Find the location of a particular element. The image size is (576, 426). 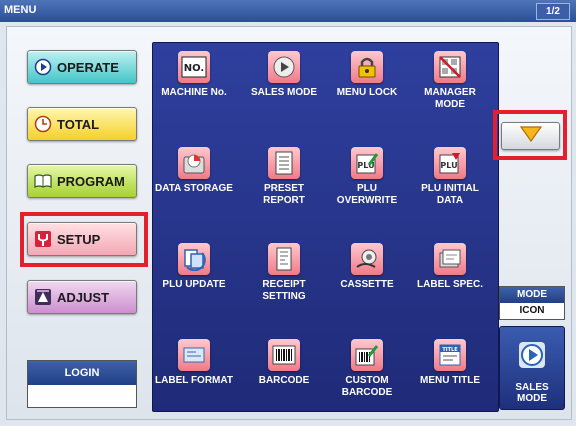

tile-label: RECEIPT SETTING is located at coordinates (284, 290).